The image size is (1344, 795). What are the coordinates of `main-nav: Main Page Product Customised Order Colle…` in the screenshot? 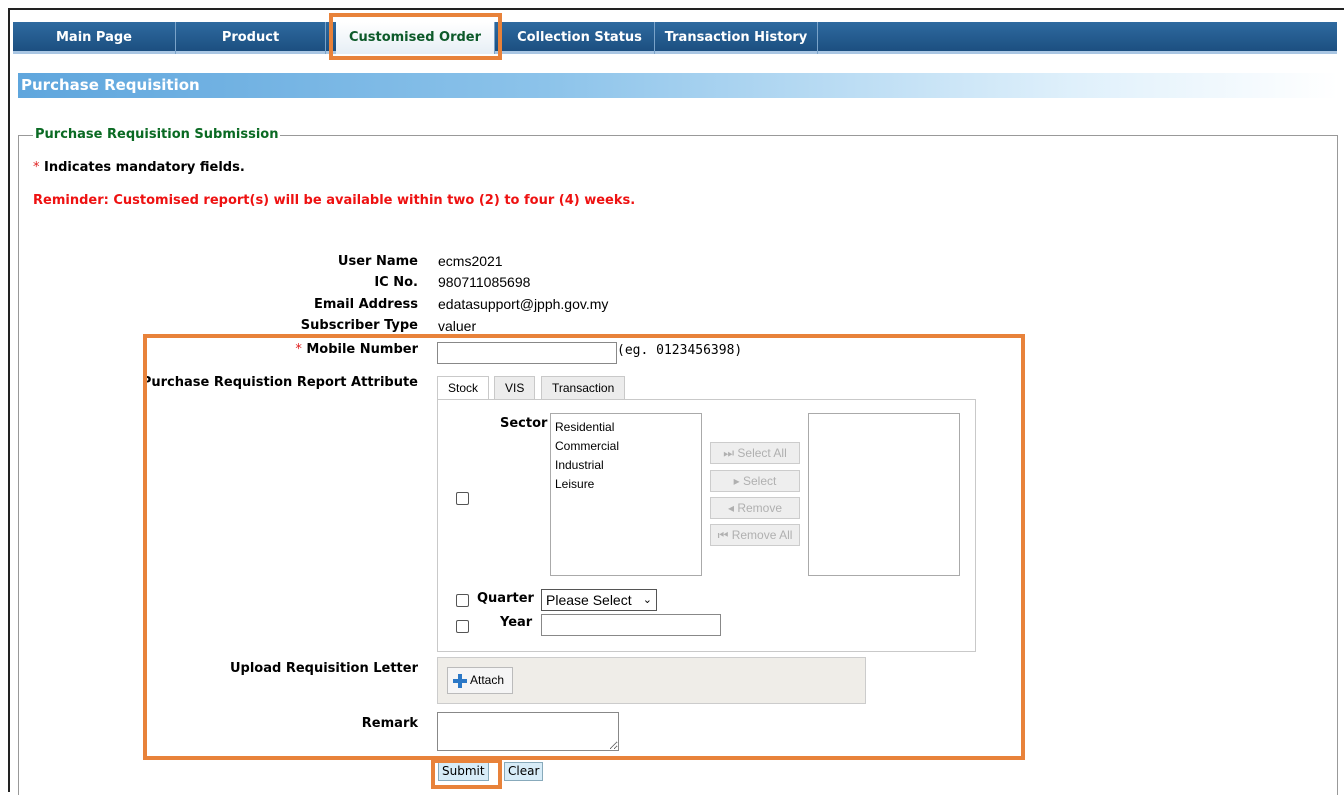 It's located at (675, 38).